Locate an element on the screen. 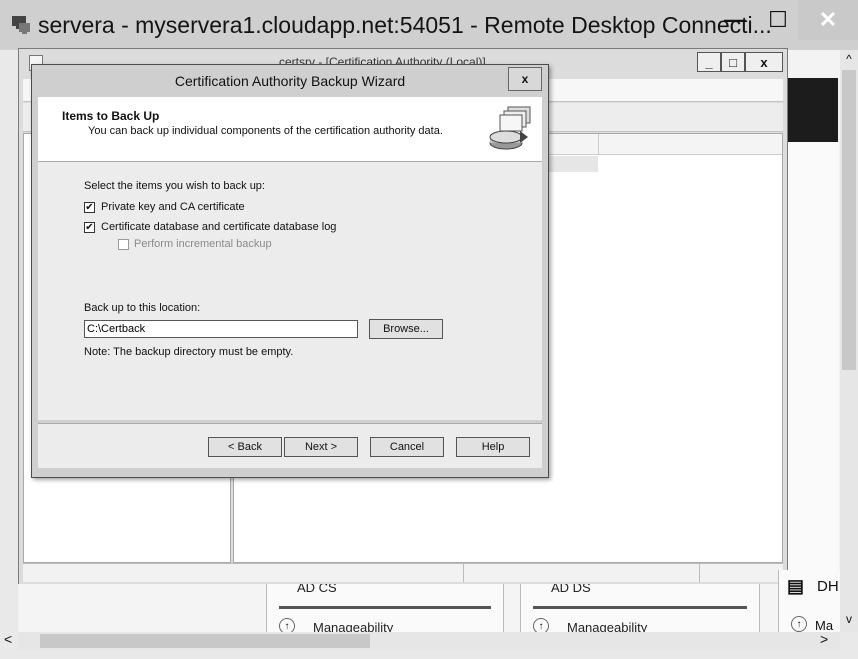  certsrv-close-button: x is located at coordinates (764, 62).